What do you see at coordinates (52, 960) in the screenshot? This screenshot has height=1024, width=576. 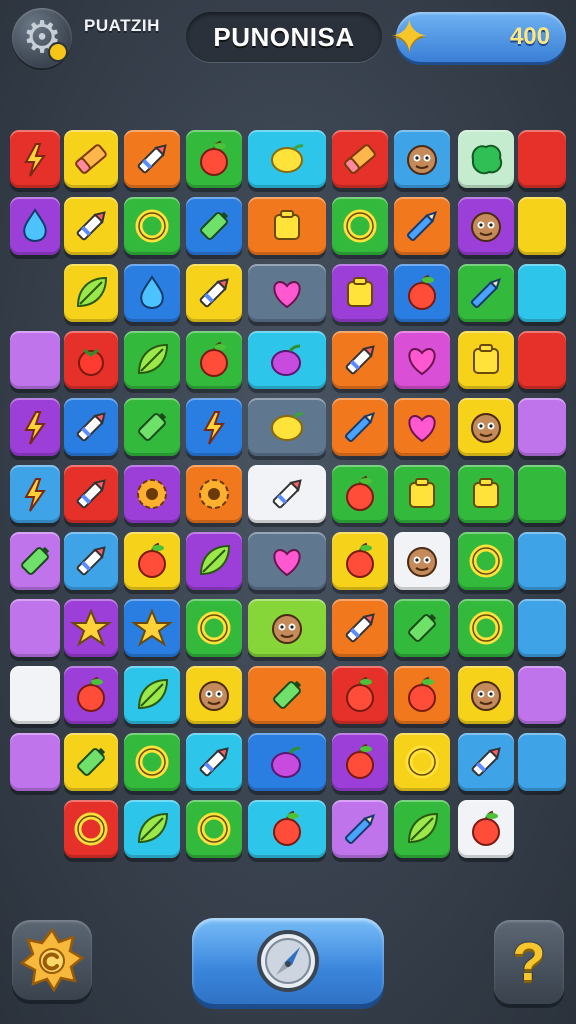 I see `powerup-button` at bounding box center [52, 960].